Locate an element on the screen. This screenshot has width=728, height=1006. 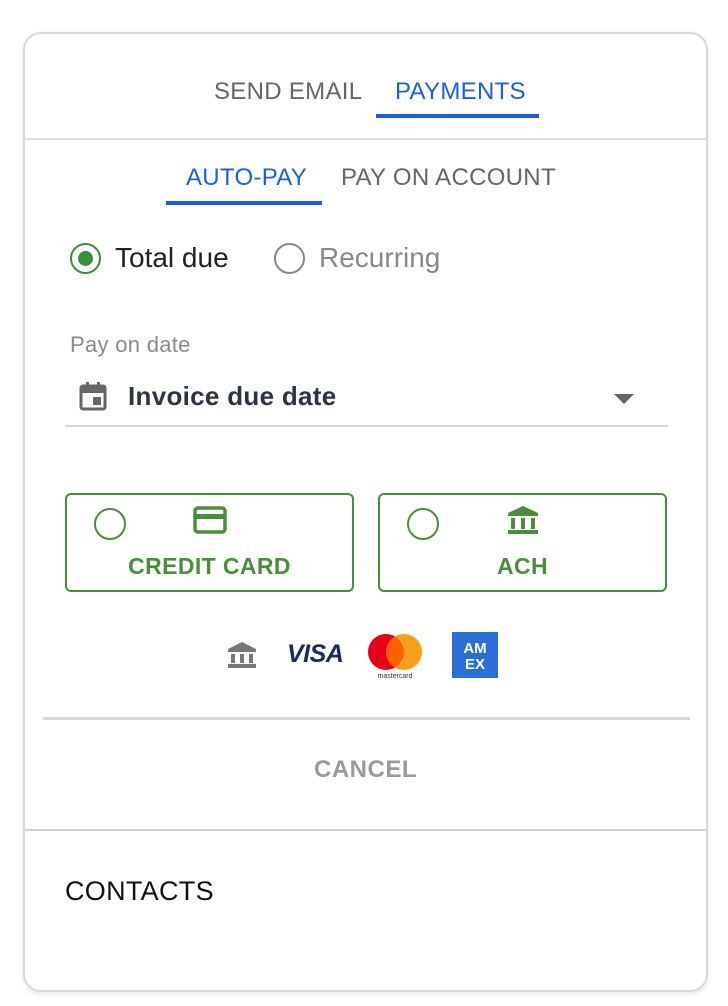
tab-send-email: SEND EMAIL is located at coordinates (288, 92).